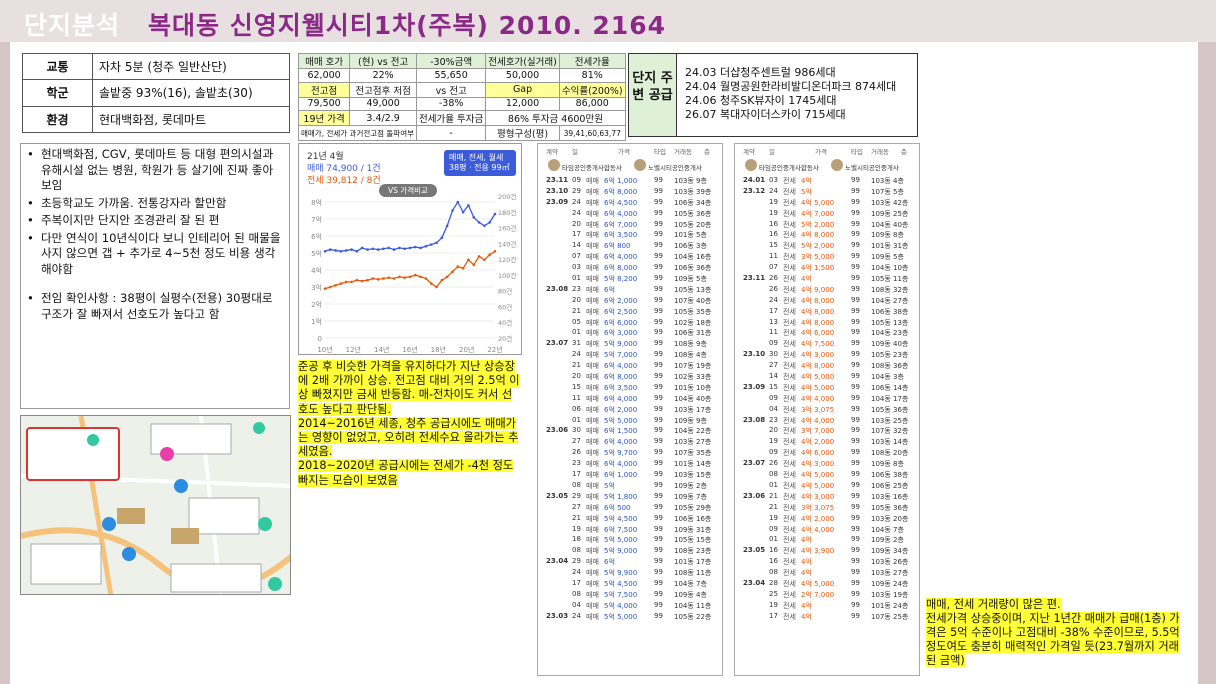  What do you see at coordinates (827, 202) in the screenshot?
I see `table-row: 19 전세 4억 5,000 99 103동 42층` at bounding box center [827, 202].